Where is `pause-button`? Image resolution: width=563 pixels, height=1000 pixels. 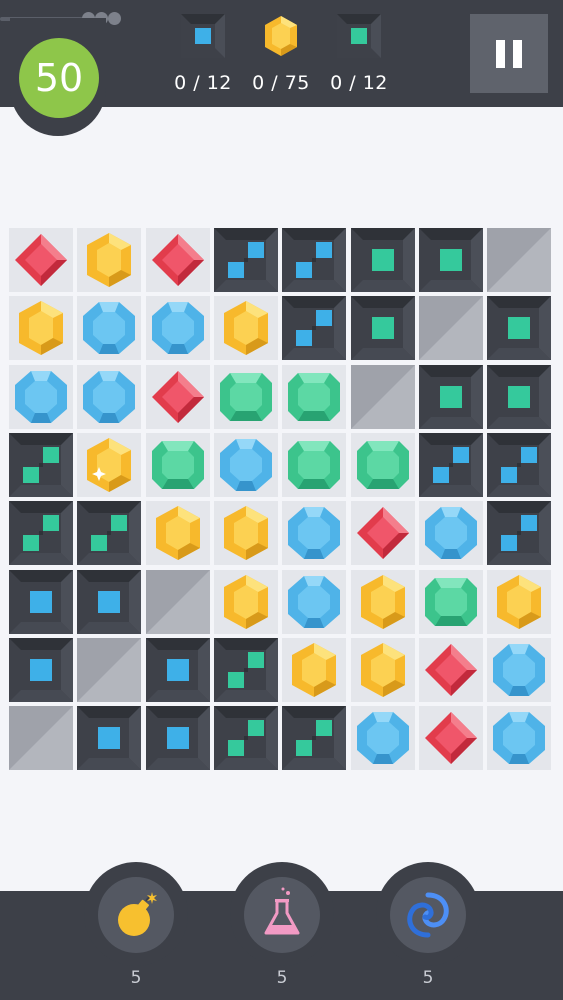 pause-button is located at coordinates (509, 53).